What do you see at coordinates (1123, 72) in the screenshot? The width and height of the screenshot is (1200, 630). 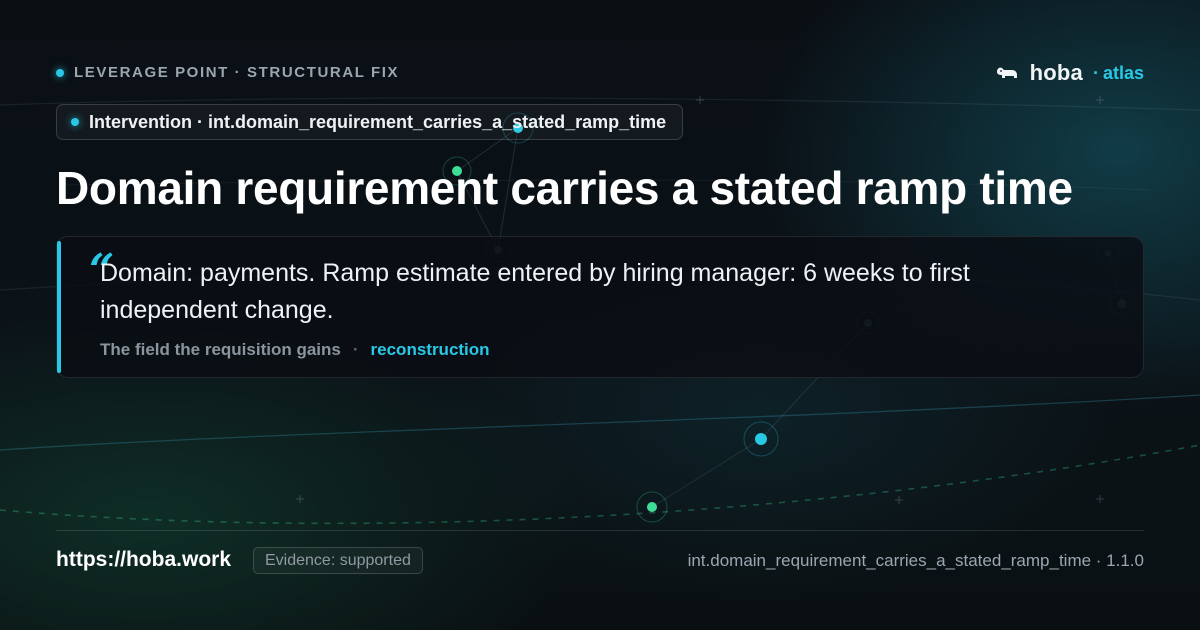 I see `brand-product: atlas` at bounding box center [1123, 72].